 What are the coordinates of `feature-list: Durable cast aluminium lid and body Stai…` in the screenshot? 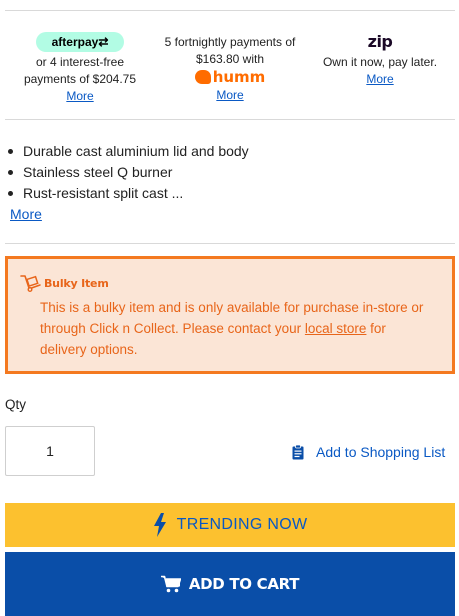 It's located at (230, 183).